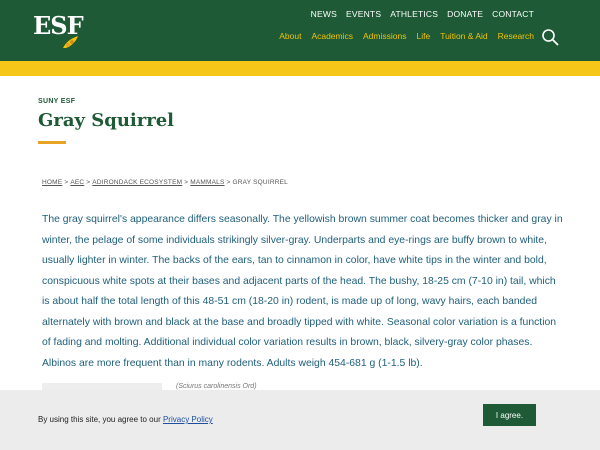 Image resolution: width=600 pixels, height=450 pixels. What do you see at coordinates (414, 14) in the screenshot?
I see `nav-athletics: ATHLETICS` at bounding box center [414, 14].